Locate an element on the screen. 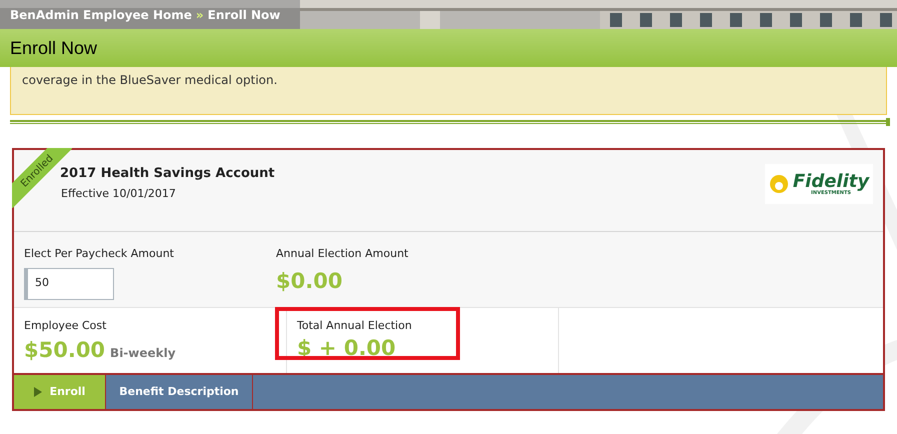 Image resolution: width=897 pixels, height=434 pixels. play-icon is located at coordinates (38, 392).